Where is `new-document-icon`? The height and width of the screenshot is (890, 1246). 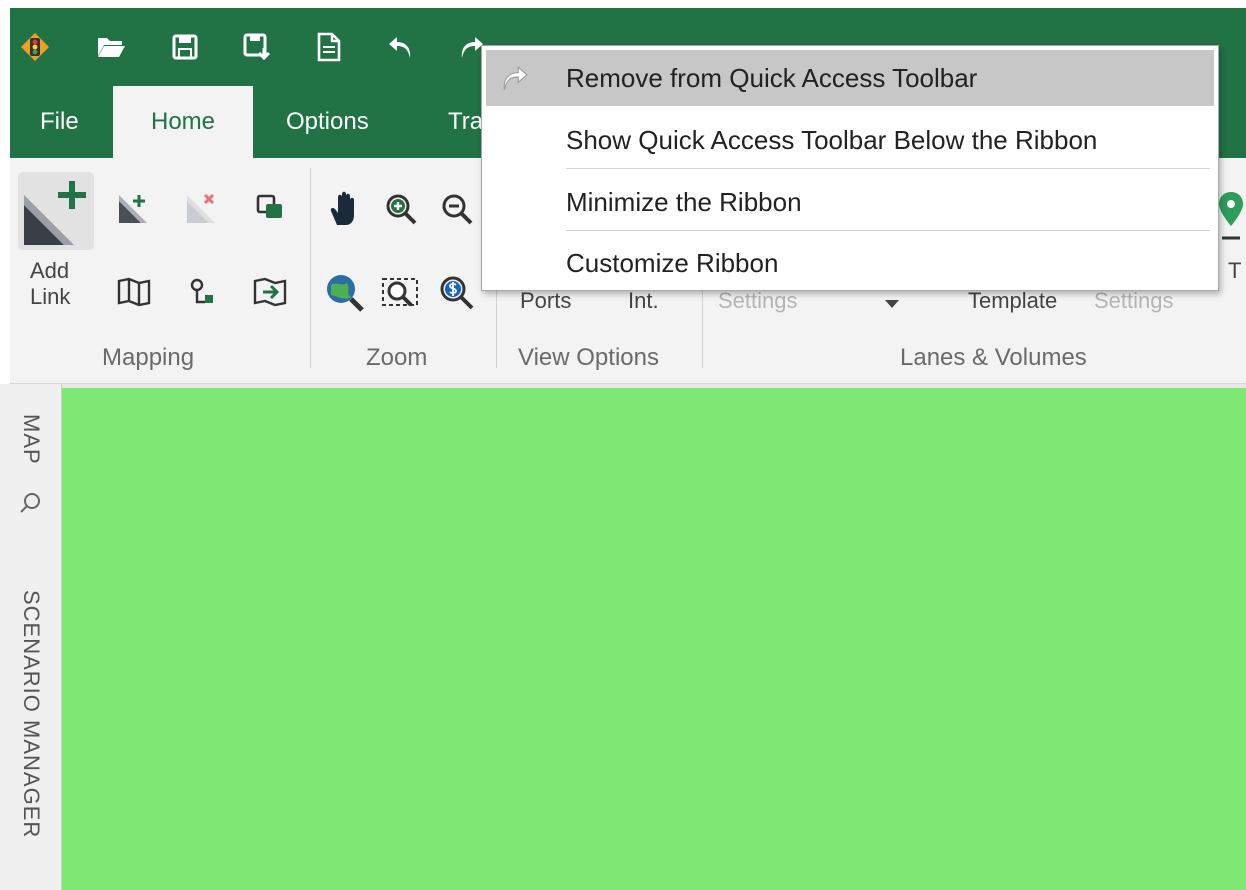 new-document-icon is located at coordinates (329, 47).